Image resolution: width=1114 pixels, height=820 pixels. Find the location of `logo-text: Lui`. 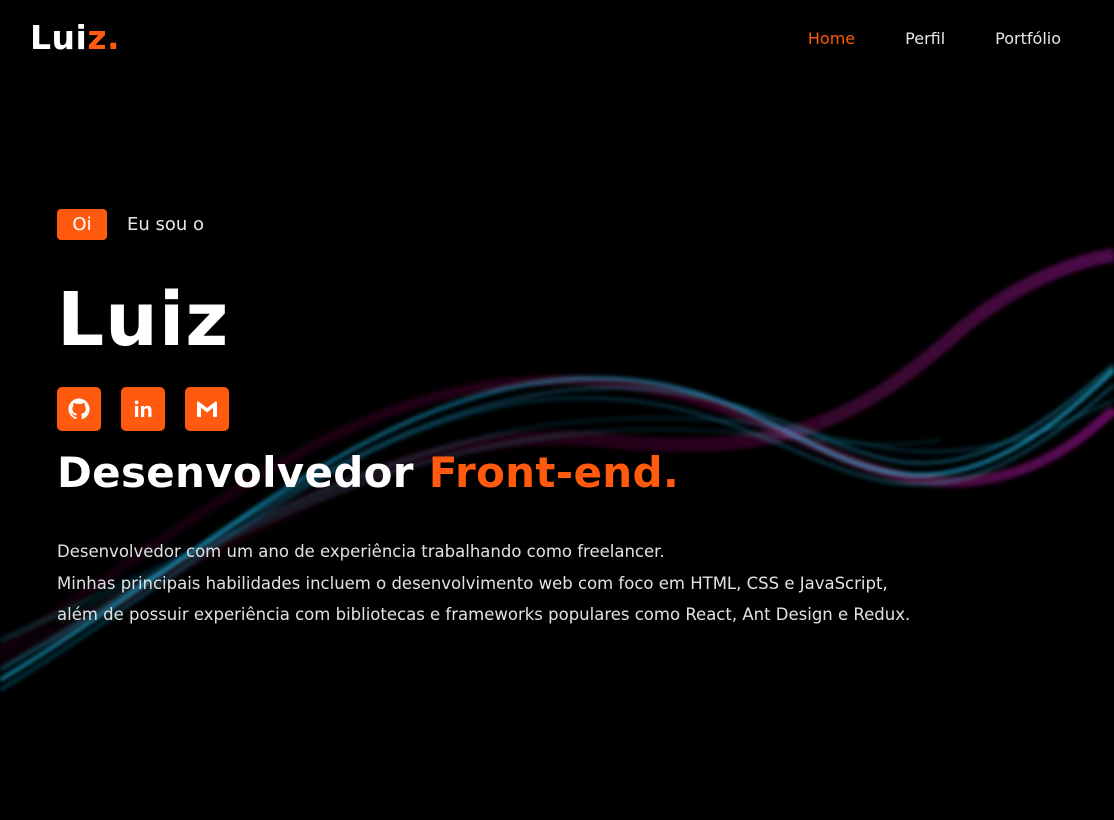

logo-text: Lui is located at coordinates (59, 37).